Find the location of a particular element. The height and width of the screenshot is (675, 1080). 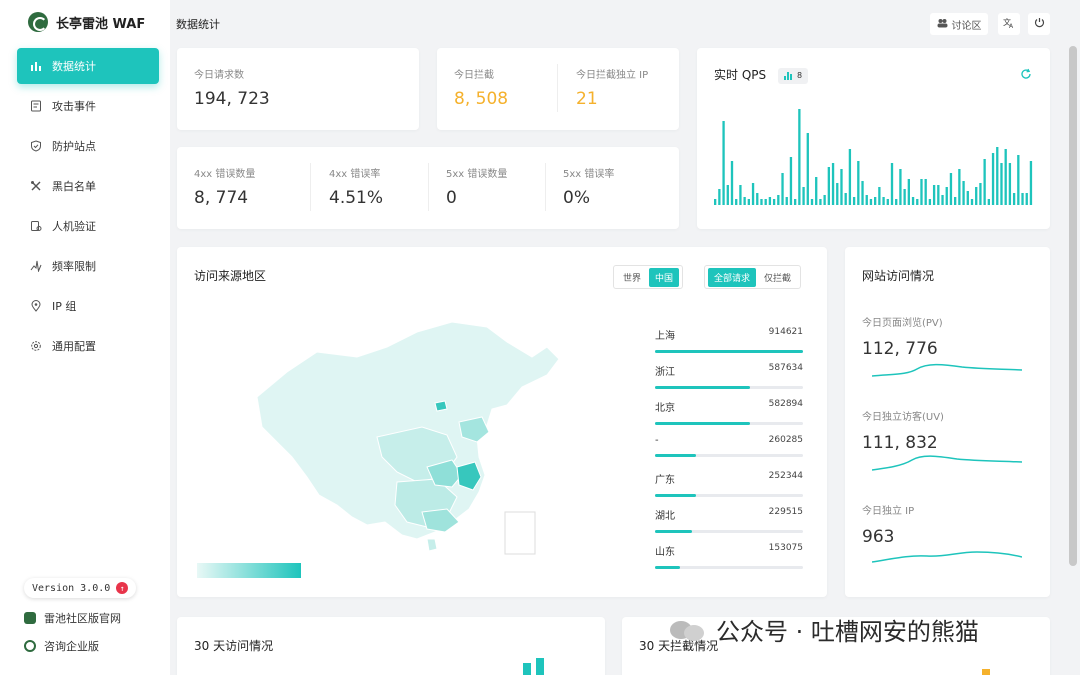

enterprise-consult-link: 咨询企业版 is located at coordinates (61, 646).